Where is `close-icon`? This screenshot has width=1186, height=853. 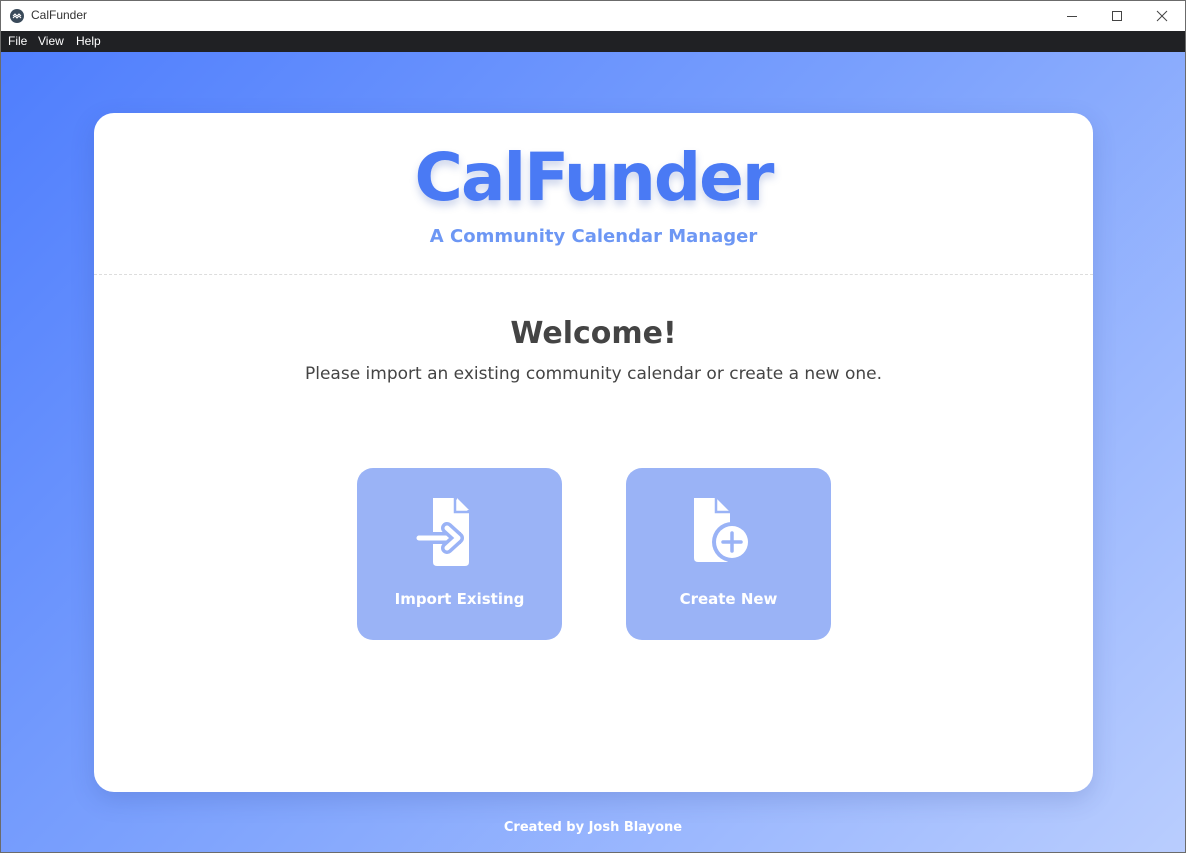 close-icon is located at coordinates (1162, 16).